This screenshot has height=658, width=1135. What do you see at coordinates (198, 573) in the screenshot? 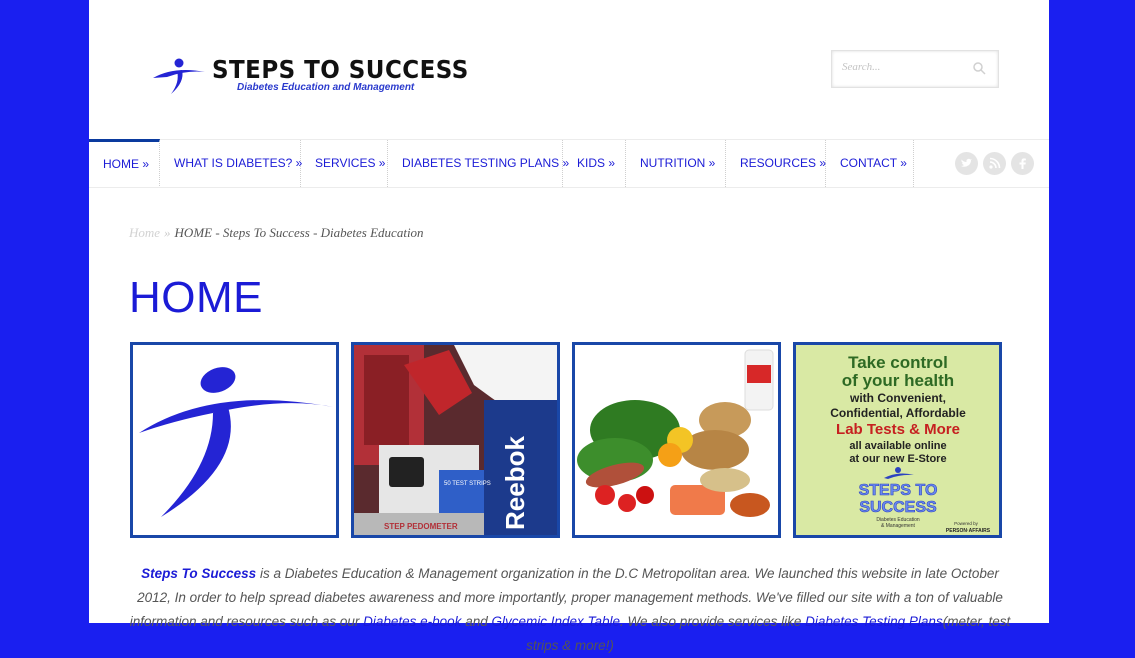
I see `brand-link: Steps To Success` at bounding box center [198, 573].